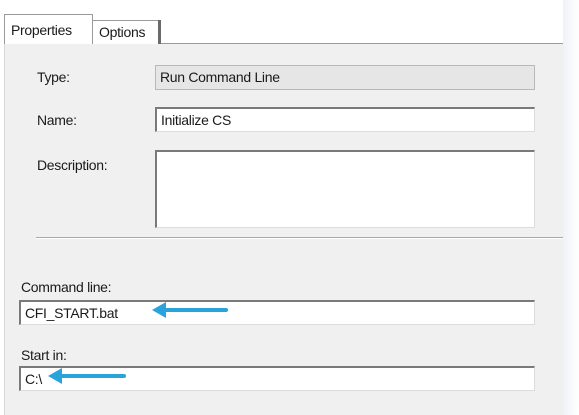 This screenshot has height=415, width=579. What do you see at coordinates (571, 207) in the screenshot?
I see `panel-edge` at bounding box center [571, 207].